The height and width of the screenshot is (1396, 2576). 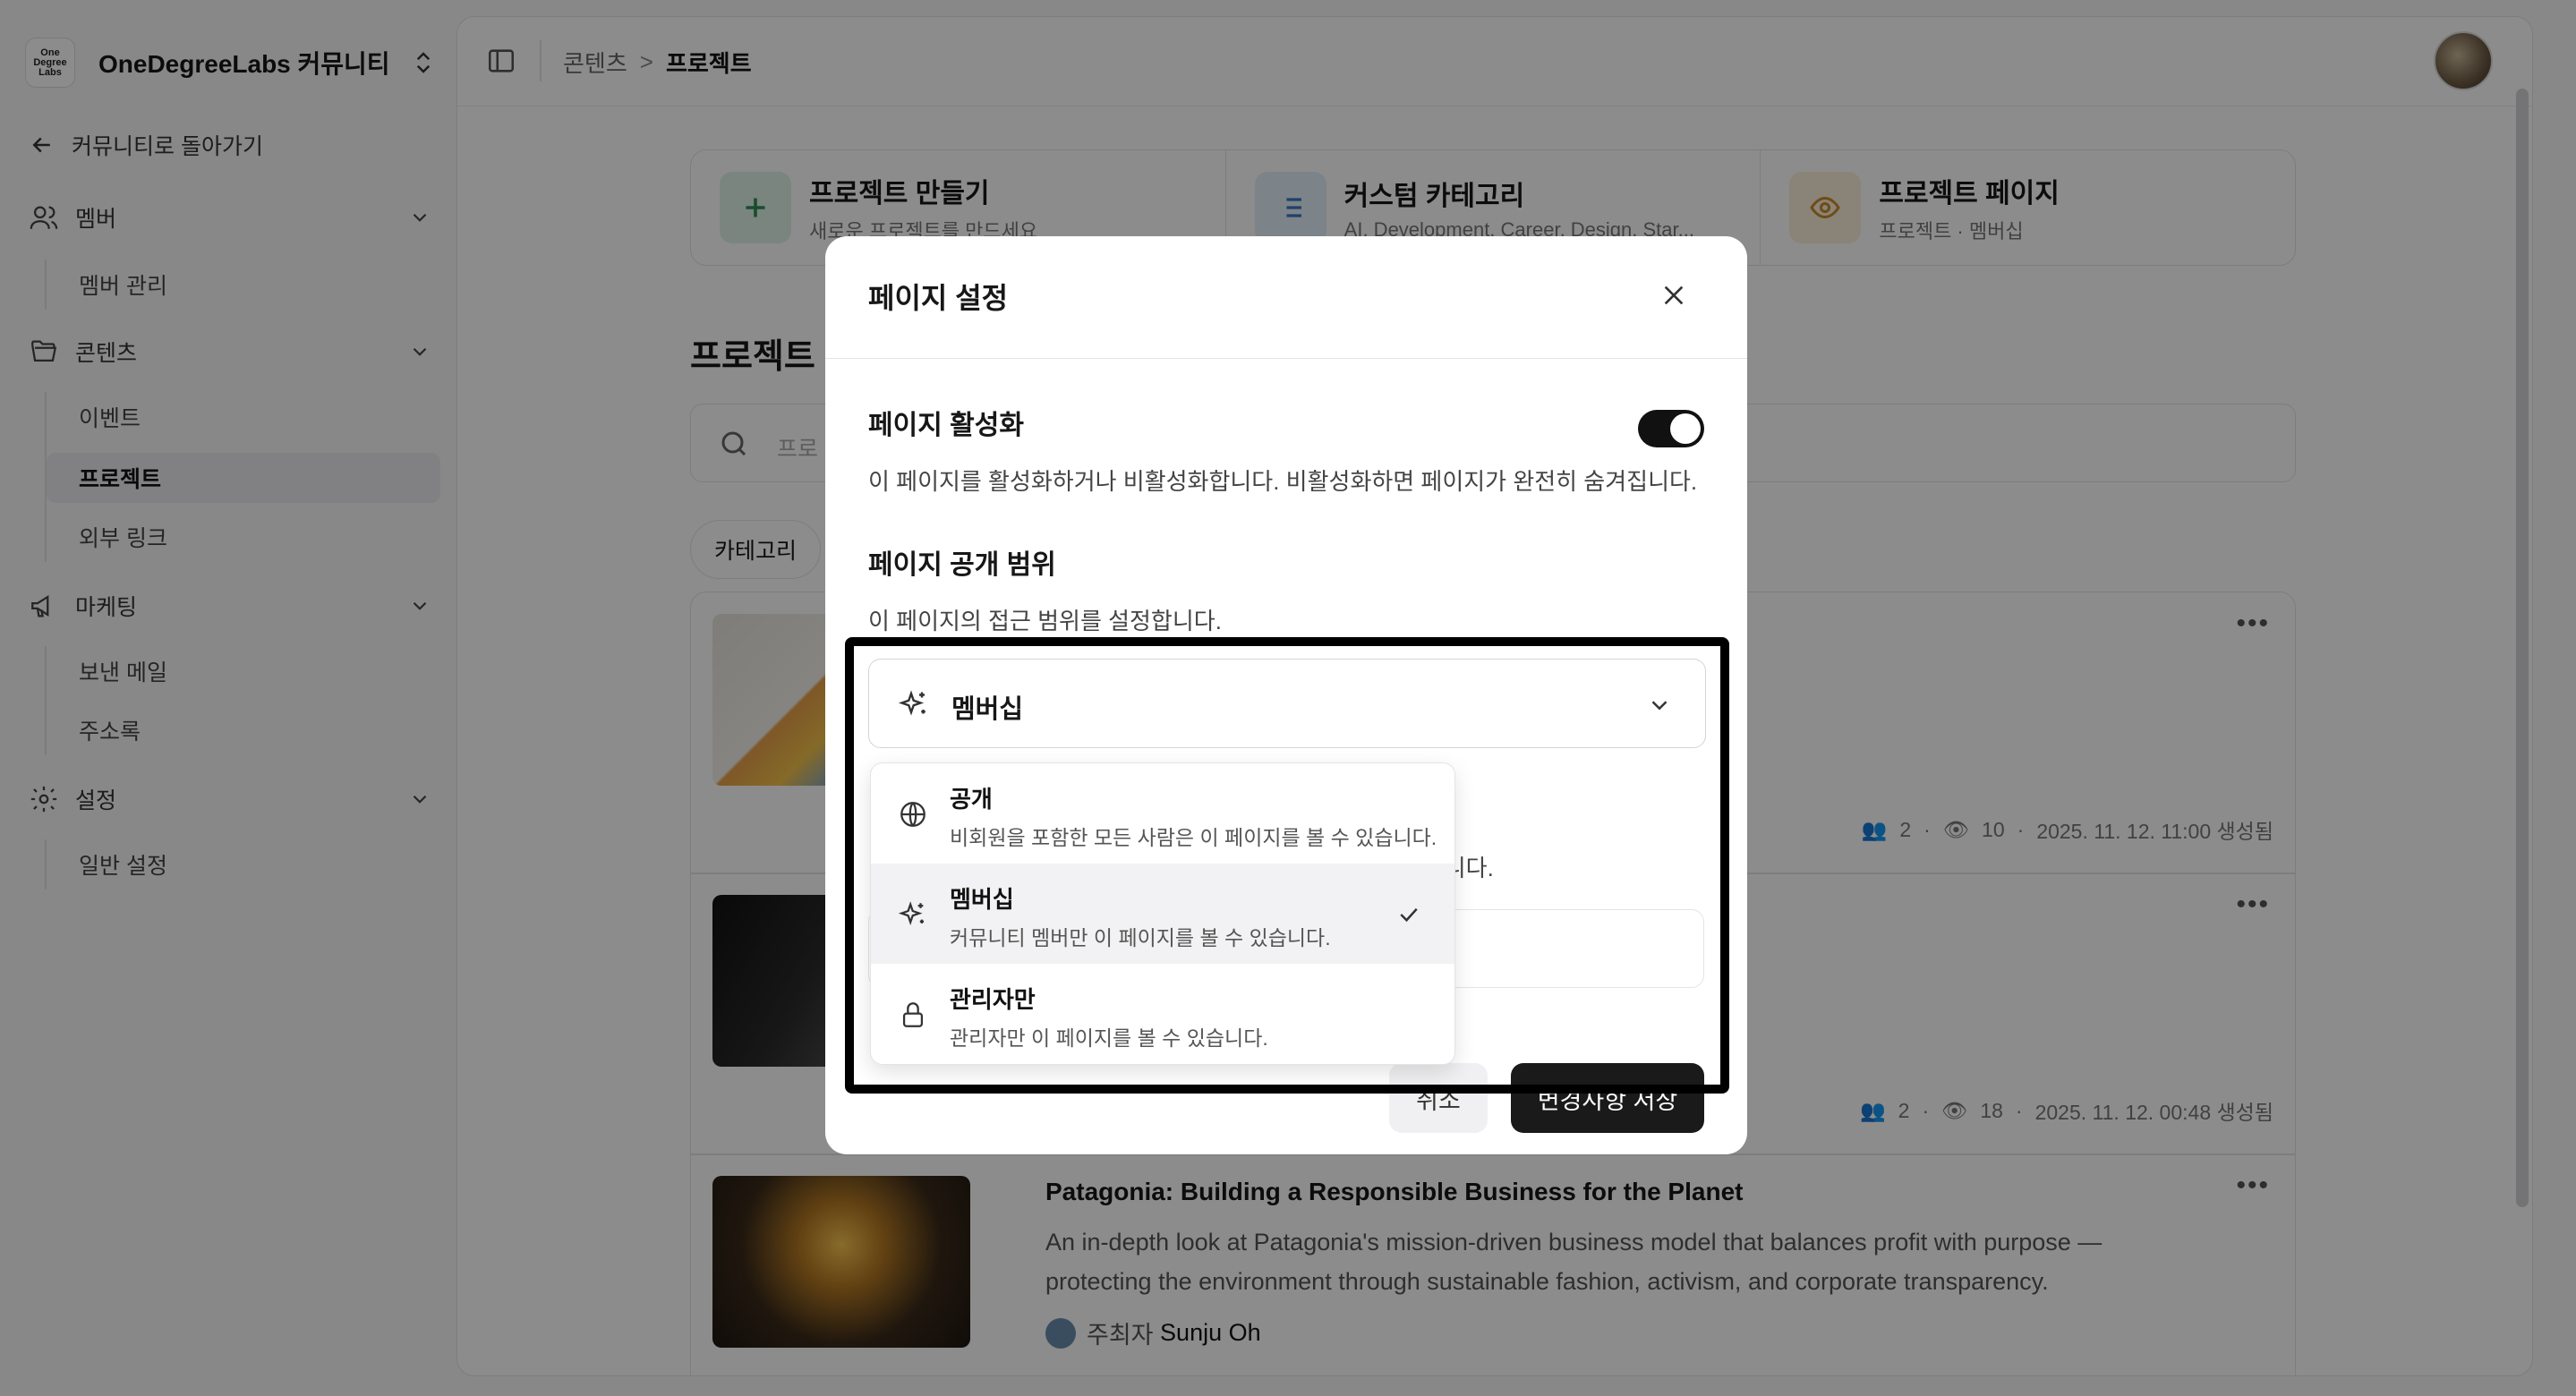 What do you see at coordinates (971, 800) in the screenshot?
I see `option-label: 공개` at bounding box center [971, 800].